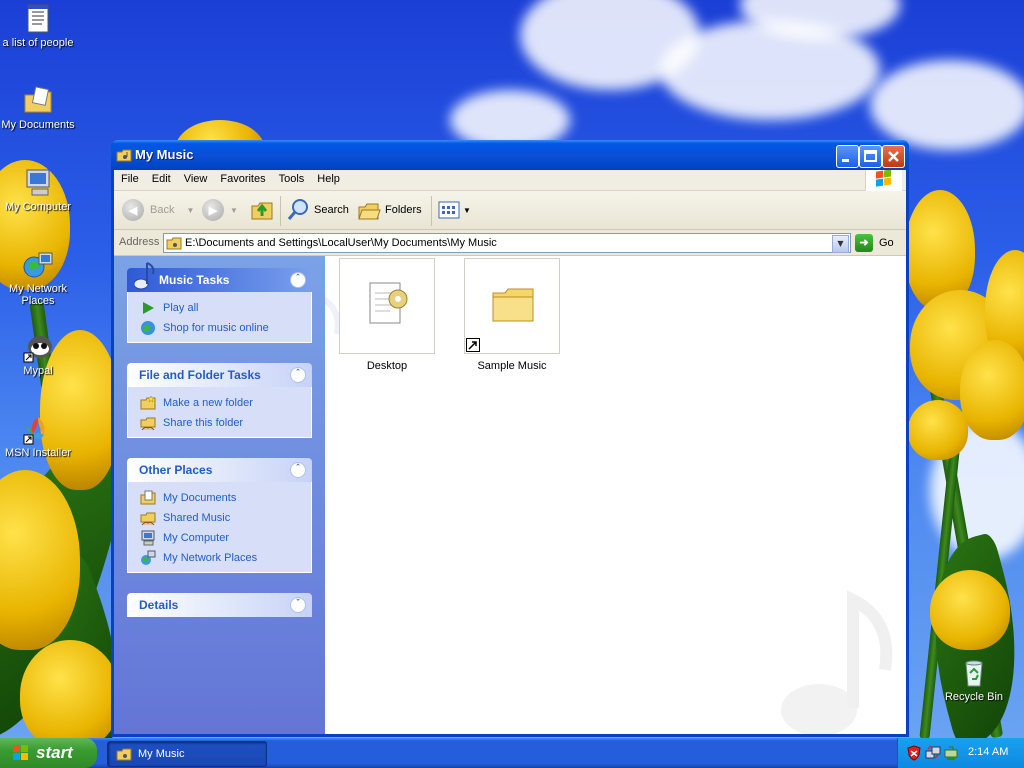 This screenshot has width=1024, height=768. Describe the element at coordinates (38, 453) in the screenshot. I see `desktop-icon-label: MSN Installer` at that location.